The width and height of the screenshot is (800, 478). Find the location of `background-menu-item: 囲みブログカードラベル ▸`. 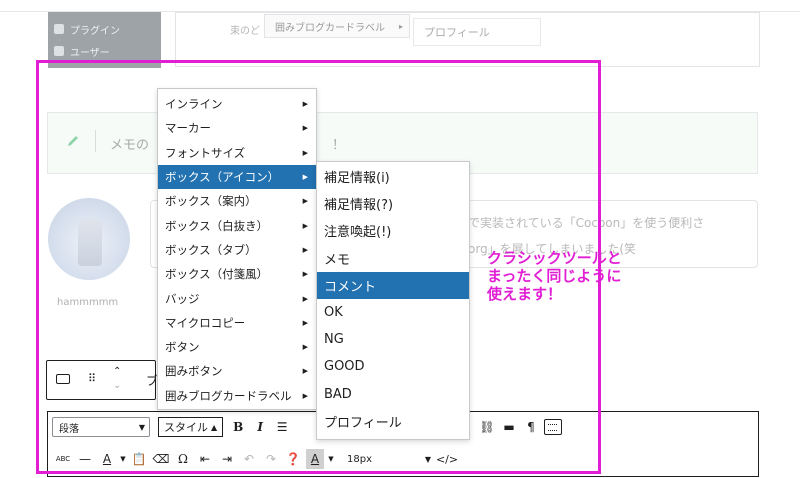

background-menu-item: 囲みブログカードラベル ▸ is located at coordinates (337, 26).